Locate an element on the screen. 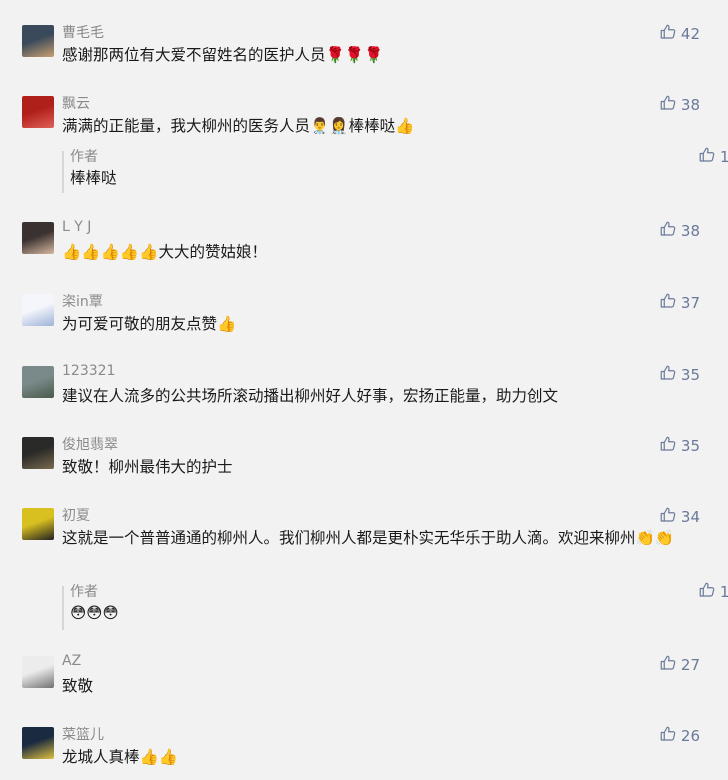 This screenshot has width=728, height=780. comment-text: 龙城人真棒👍👍 is located at coordinates (120, 757).